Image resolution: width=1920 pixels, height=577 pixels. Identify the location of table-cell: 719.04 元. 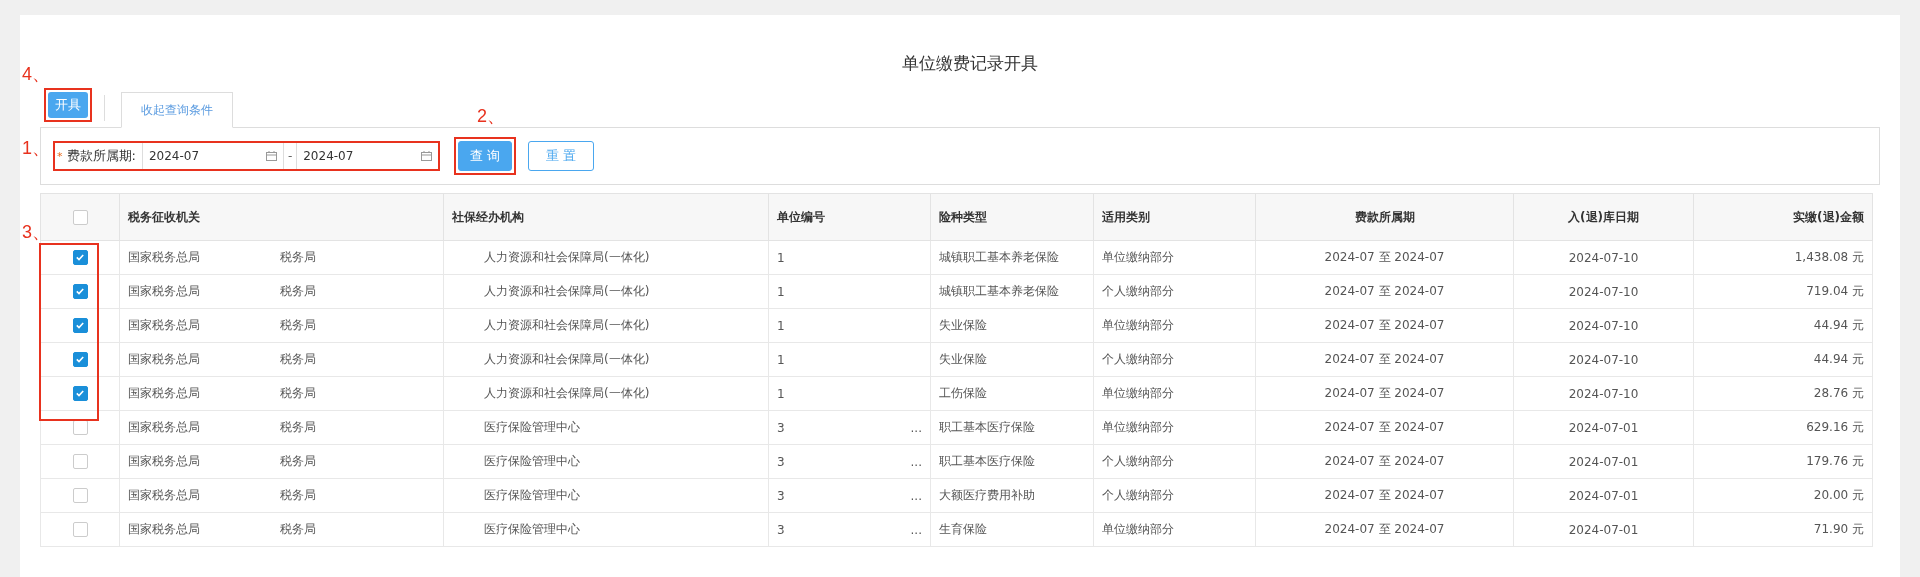
(1783, 291).